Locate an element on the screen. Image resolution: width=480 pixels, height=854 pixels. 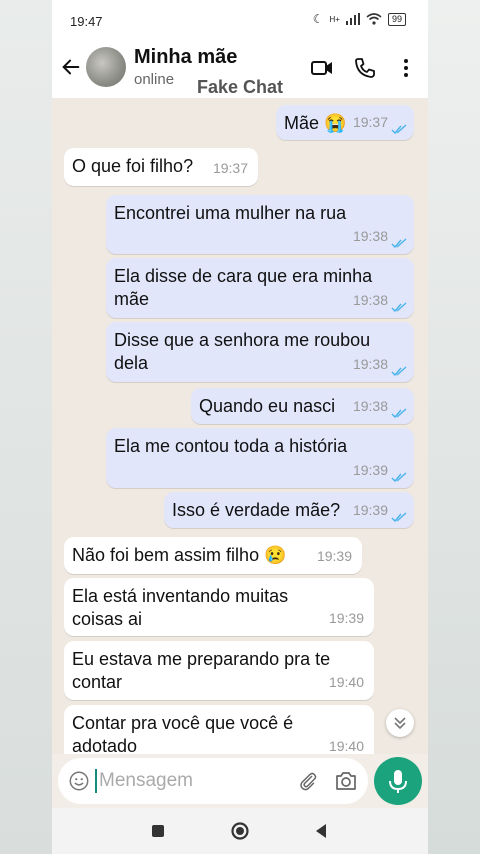
message-text: Mãe 😭 is located at coordinates (315, 123).